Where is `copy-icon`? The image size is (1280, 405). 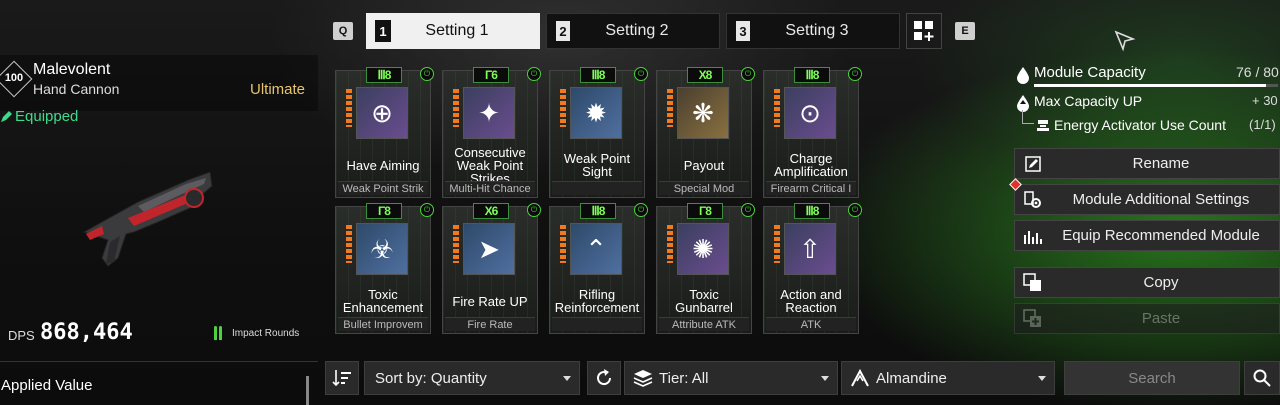
copy-icon is located at coordinates (1033, 282).